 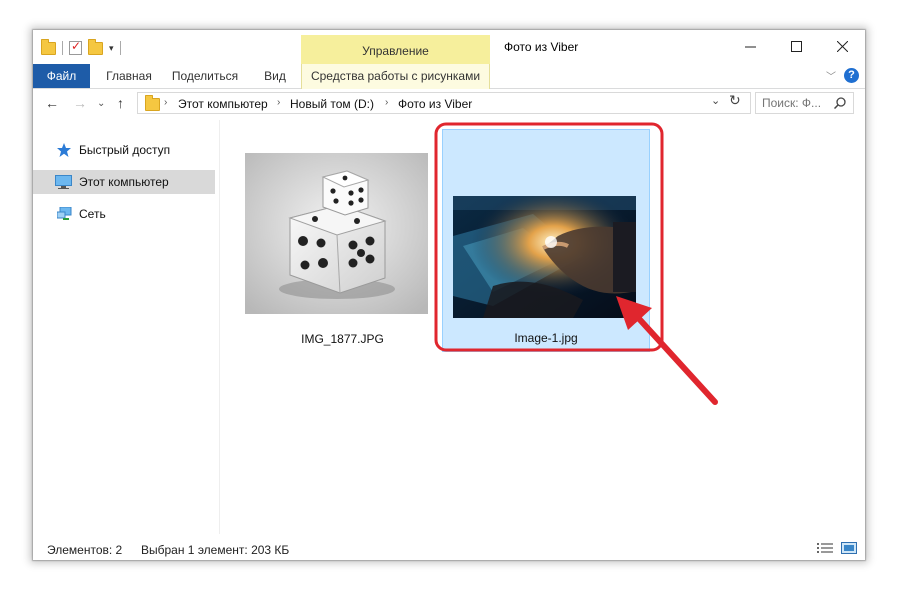 I want to click on close-button, so click(x=842, y=46).